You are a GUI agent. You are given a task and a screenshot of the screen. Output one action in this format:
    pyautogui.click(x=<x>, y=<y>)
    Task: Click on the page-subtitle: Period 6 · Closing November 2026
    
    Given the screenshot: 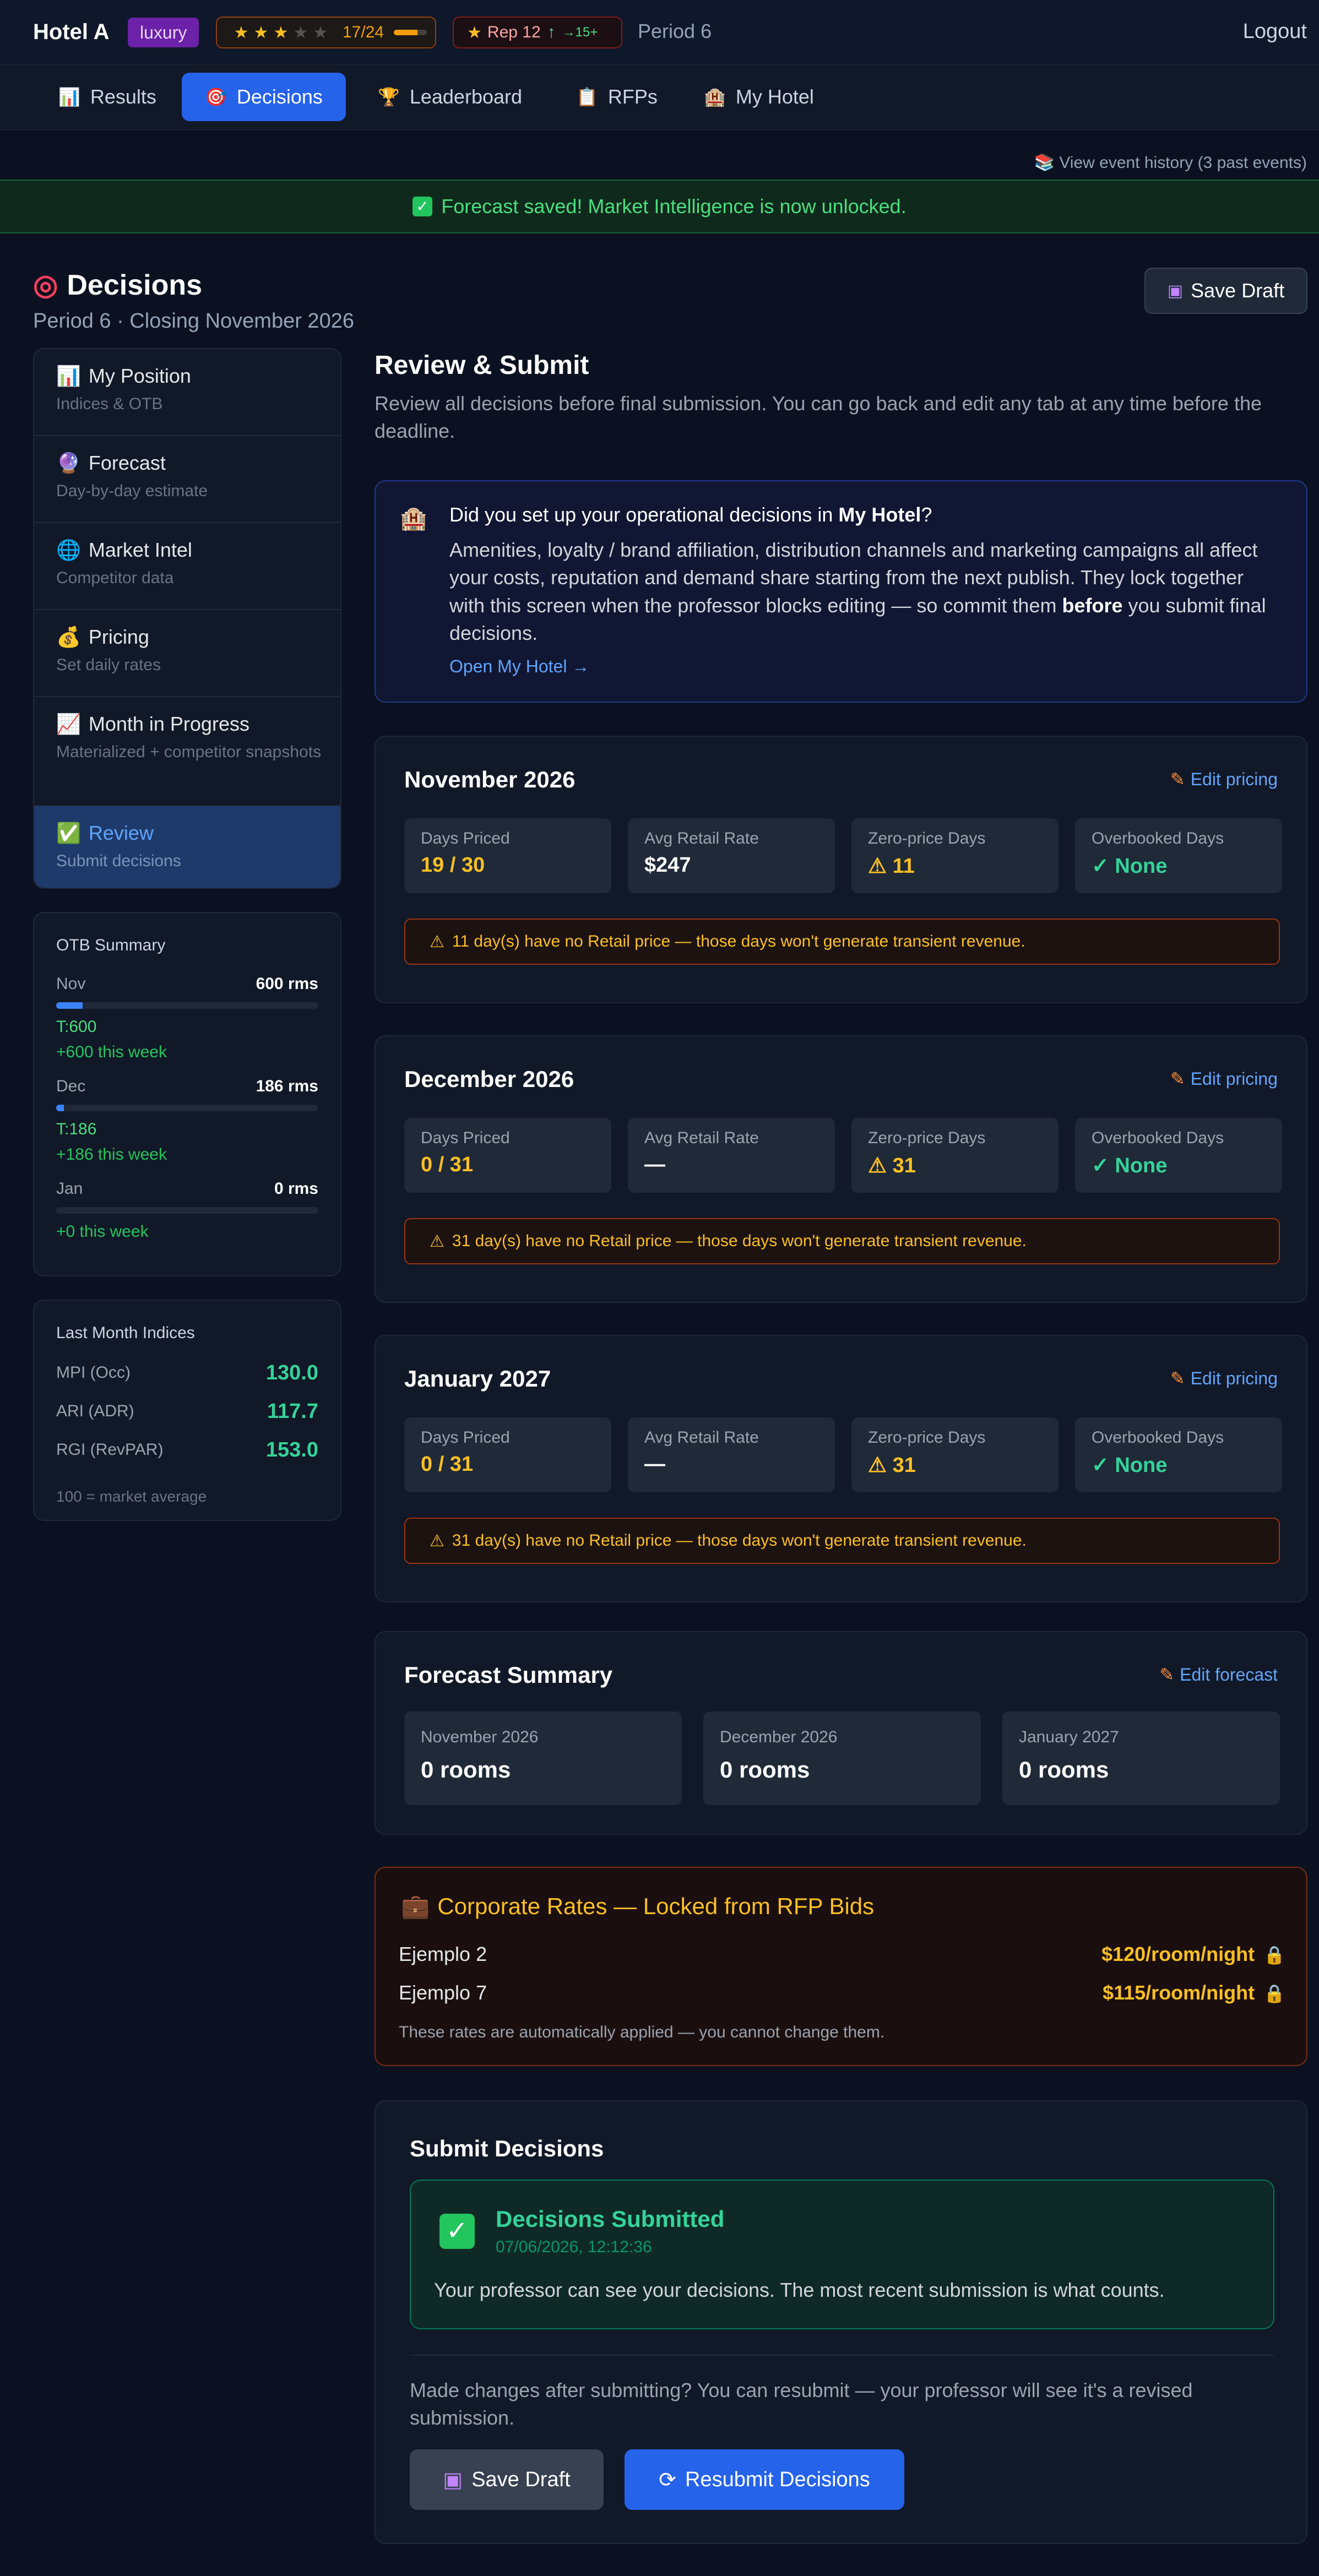 What is the action you would take?
    pyautogui.click(x=194, y=321)
    